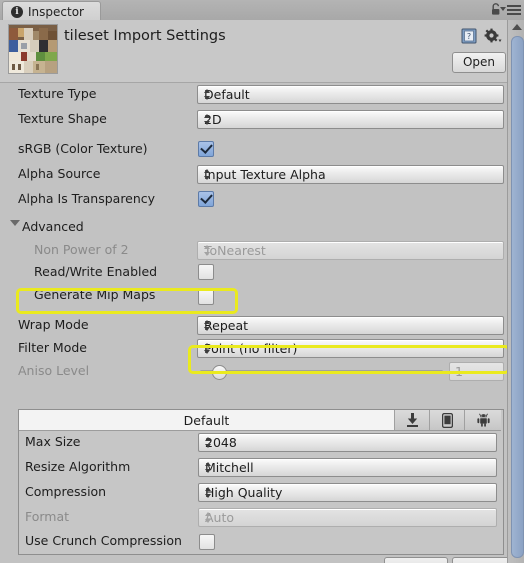 The image size is (524, 563). I want to click on alpha-source-dropdown: Input Texture Alpha, so click(350, 174).